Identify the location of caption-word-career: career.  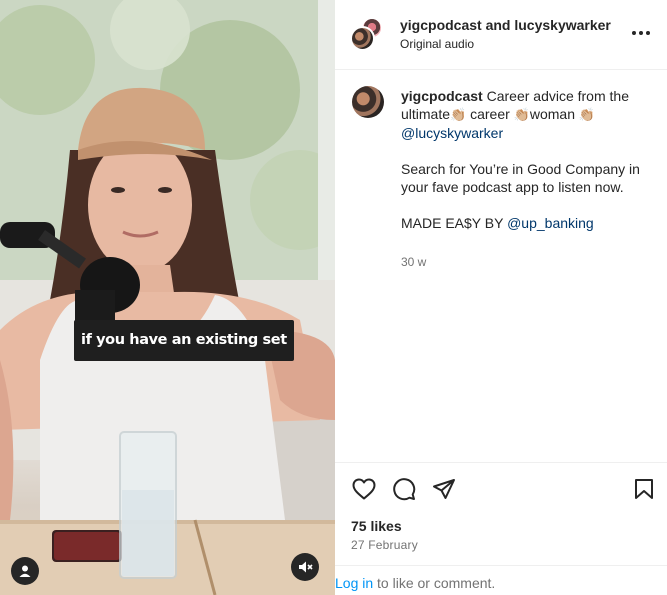
(490, 114).